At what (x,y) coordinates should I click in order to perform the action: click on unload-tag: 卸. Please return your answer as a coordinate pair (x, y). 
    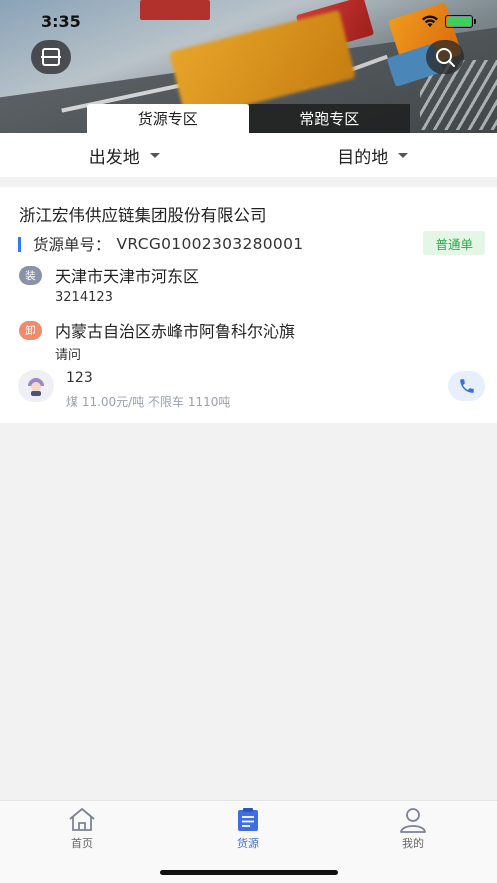
    Looking at the image, I should click on (30, 330).